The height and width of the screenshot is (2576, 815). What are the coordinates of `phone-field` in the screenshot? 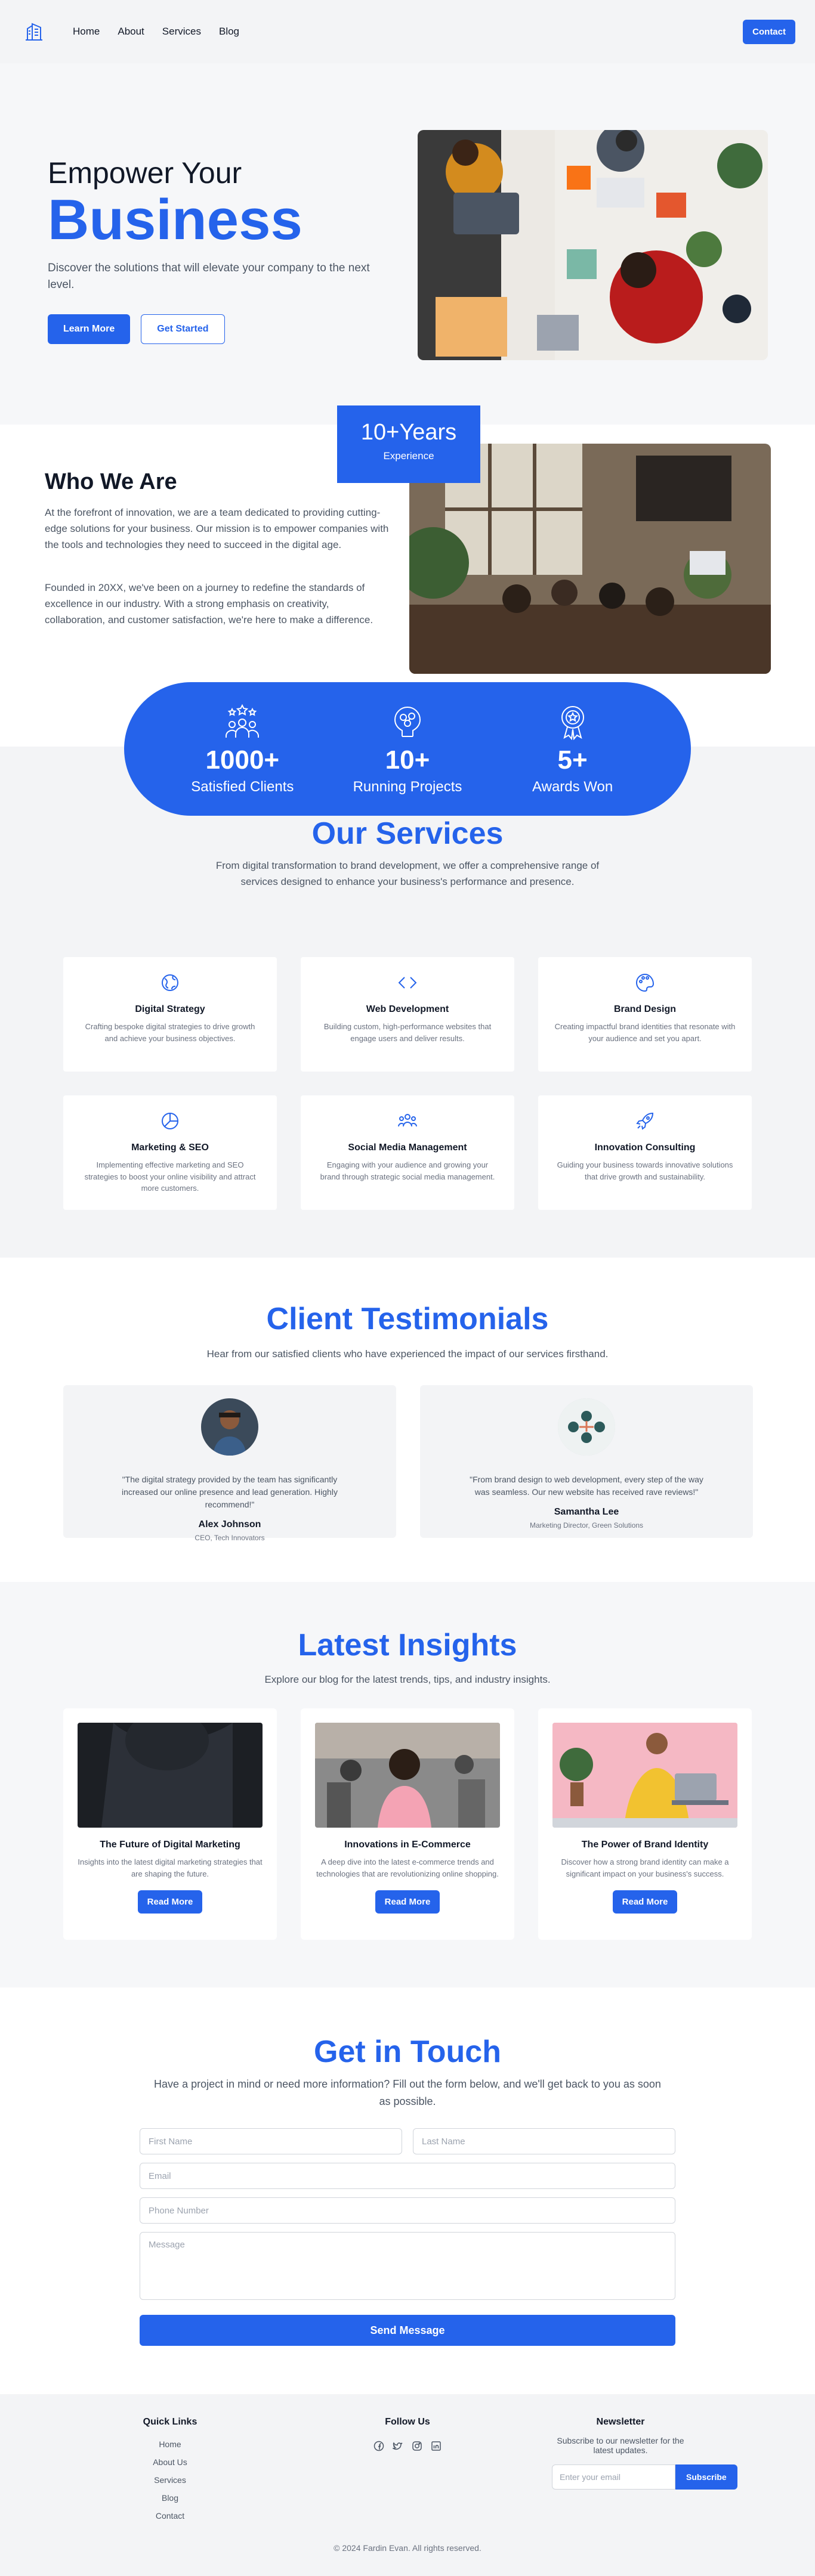 It's located at (407, 2210).